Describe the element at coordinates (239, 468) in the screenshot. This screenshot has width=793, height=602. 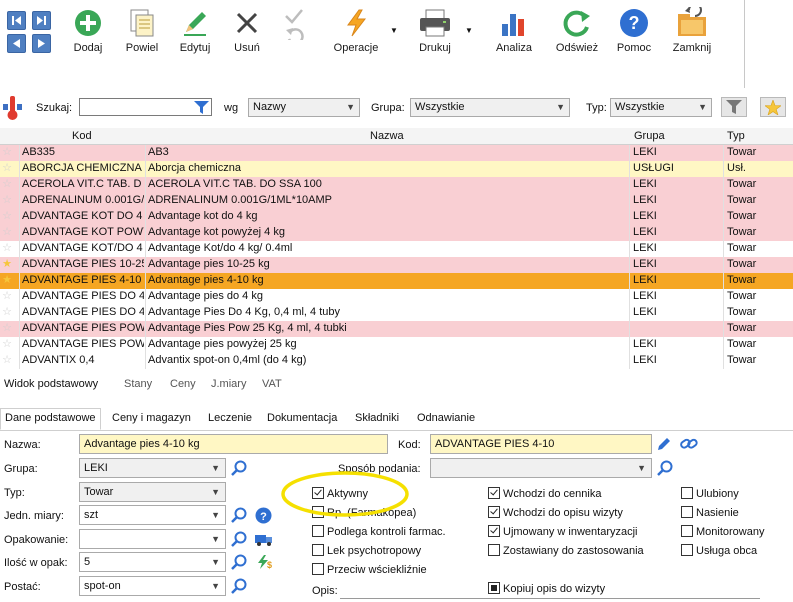
I see `grupa-search-button` at that location.